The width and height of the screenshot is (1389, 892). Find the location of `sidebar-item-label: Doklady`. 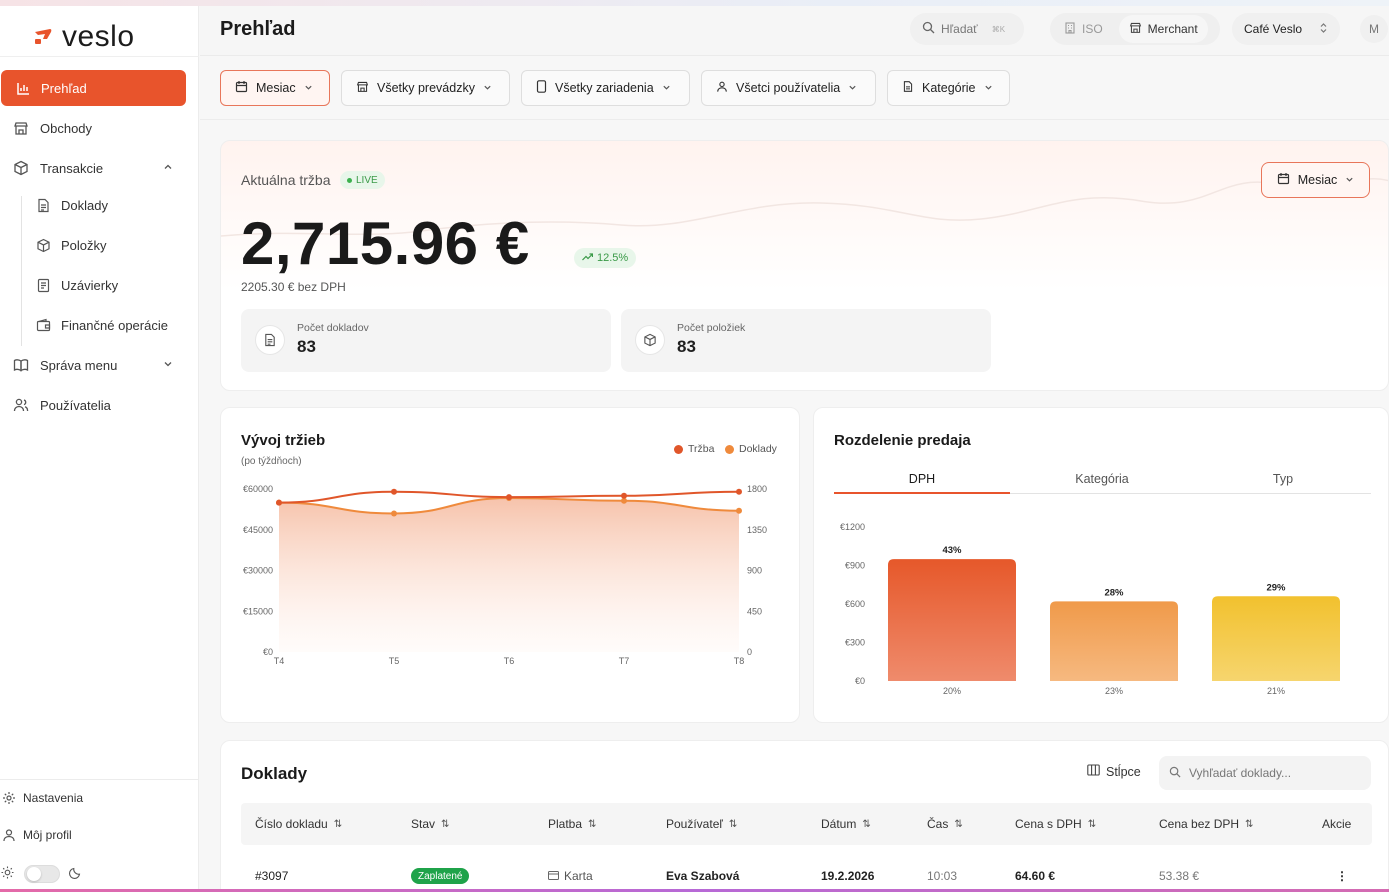

sidebar-item-label: Doklady is located at coordinates (84, 205).